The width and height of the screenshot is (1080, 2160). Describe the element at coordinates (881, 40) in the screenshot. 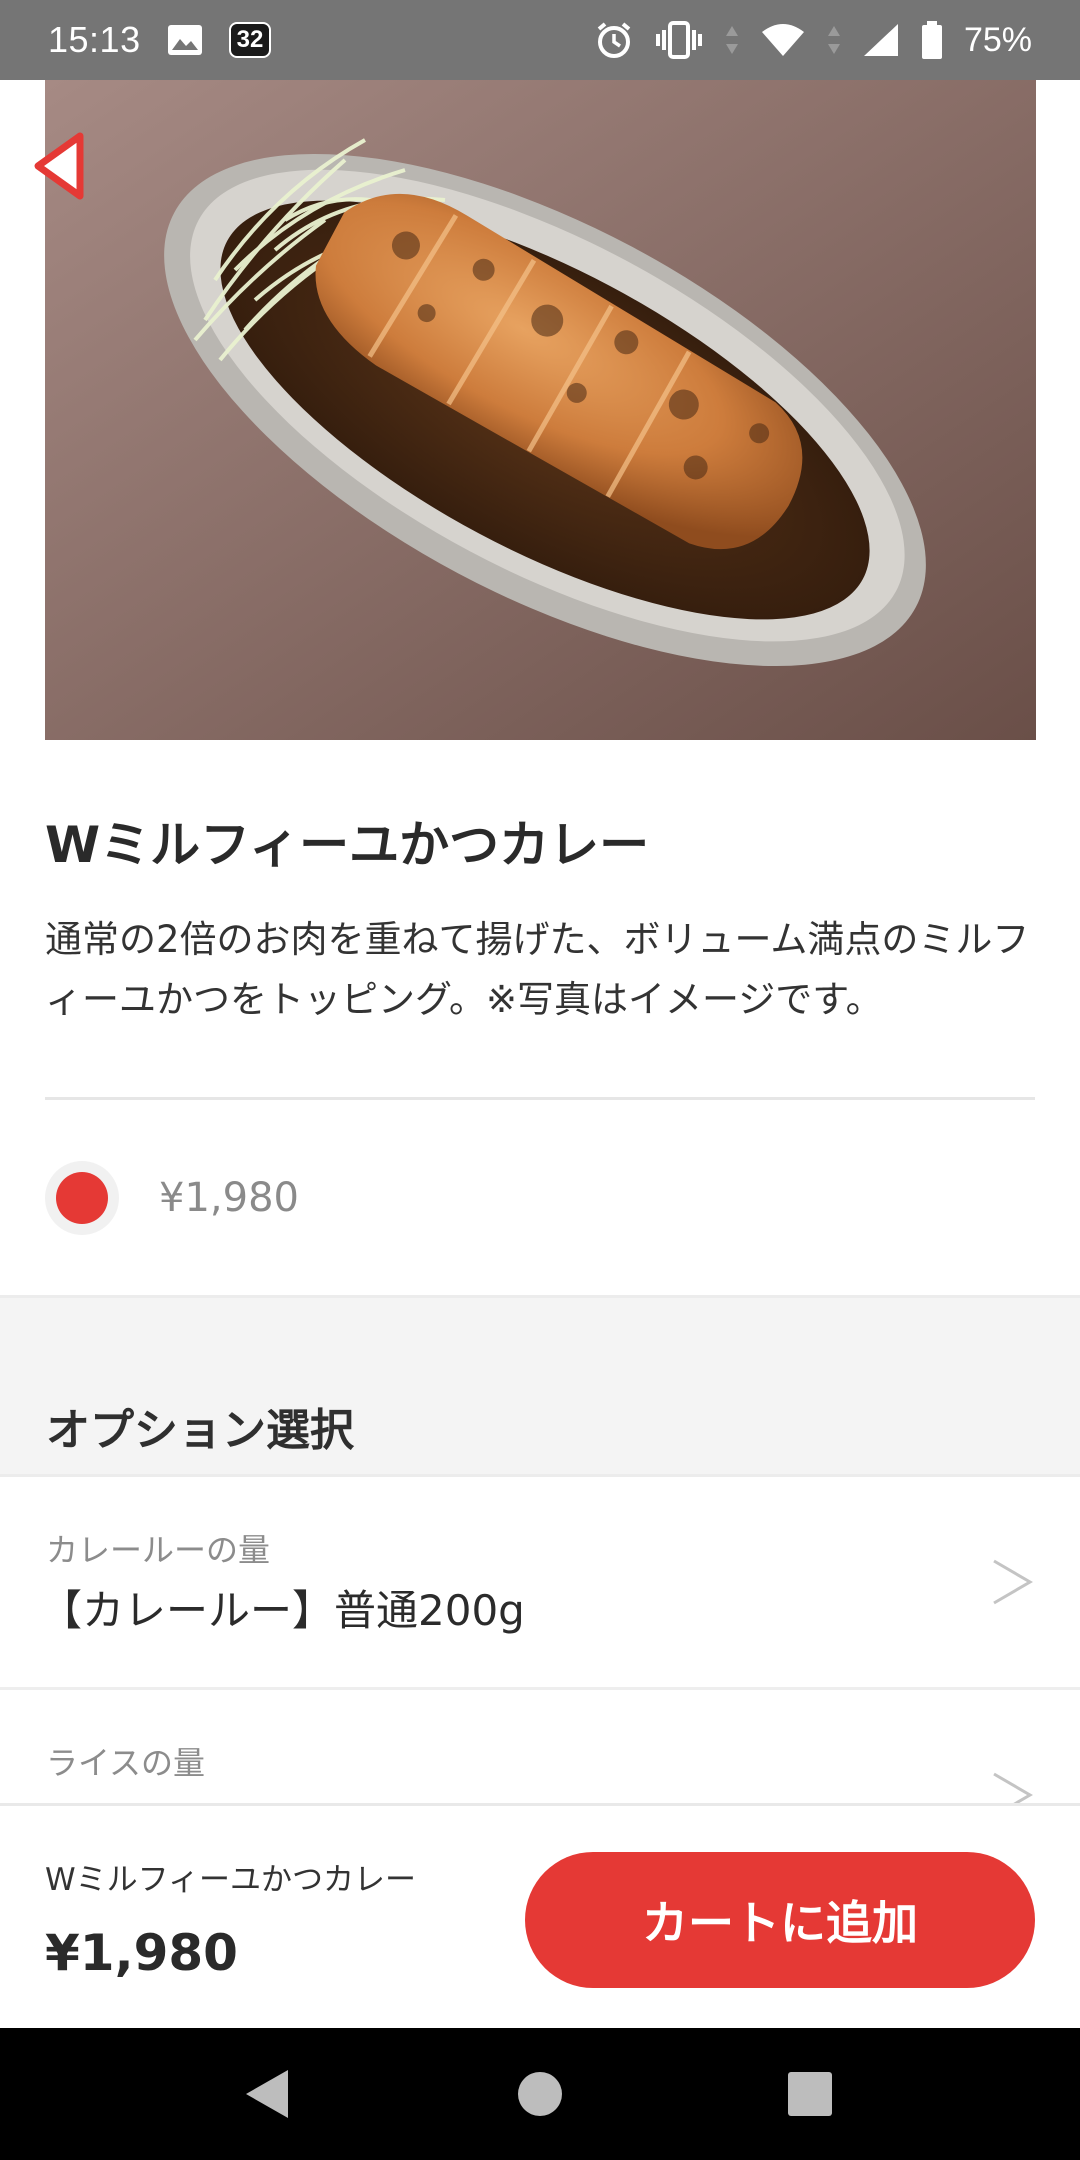

I see `signal-icon` at that location.